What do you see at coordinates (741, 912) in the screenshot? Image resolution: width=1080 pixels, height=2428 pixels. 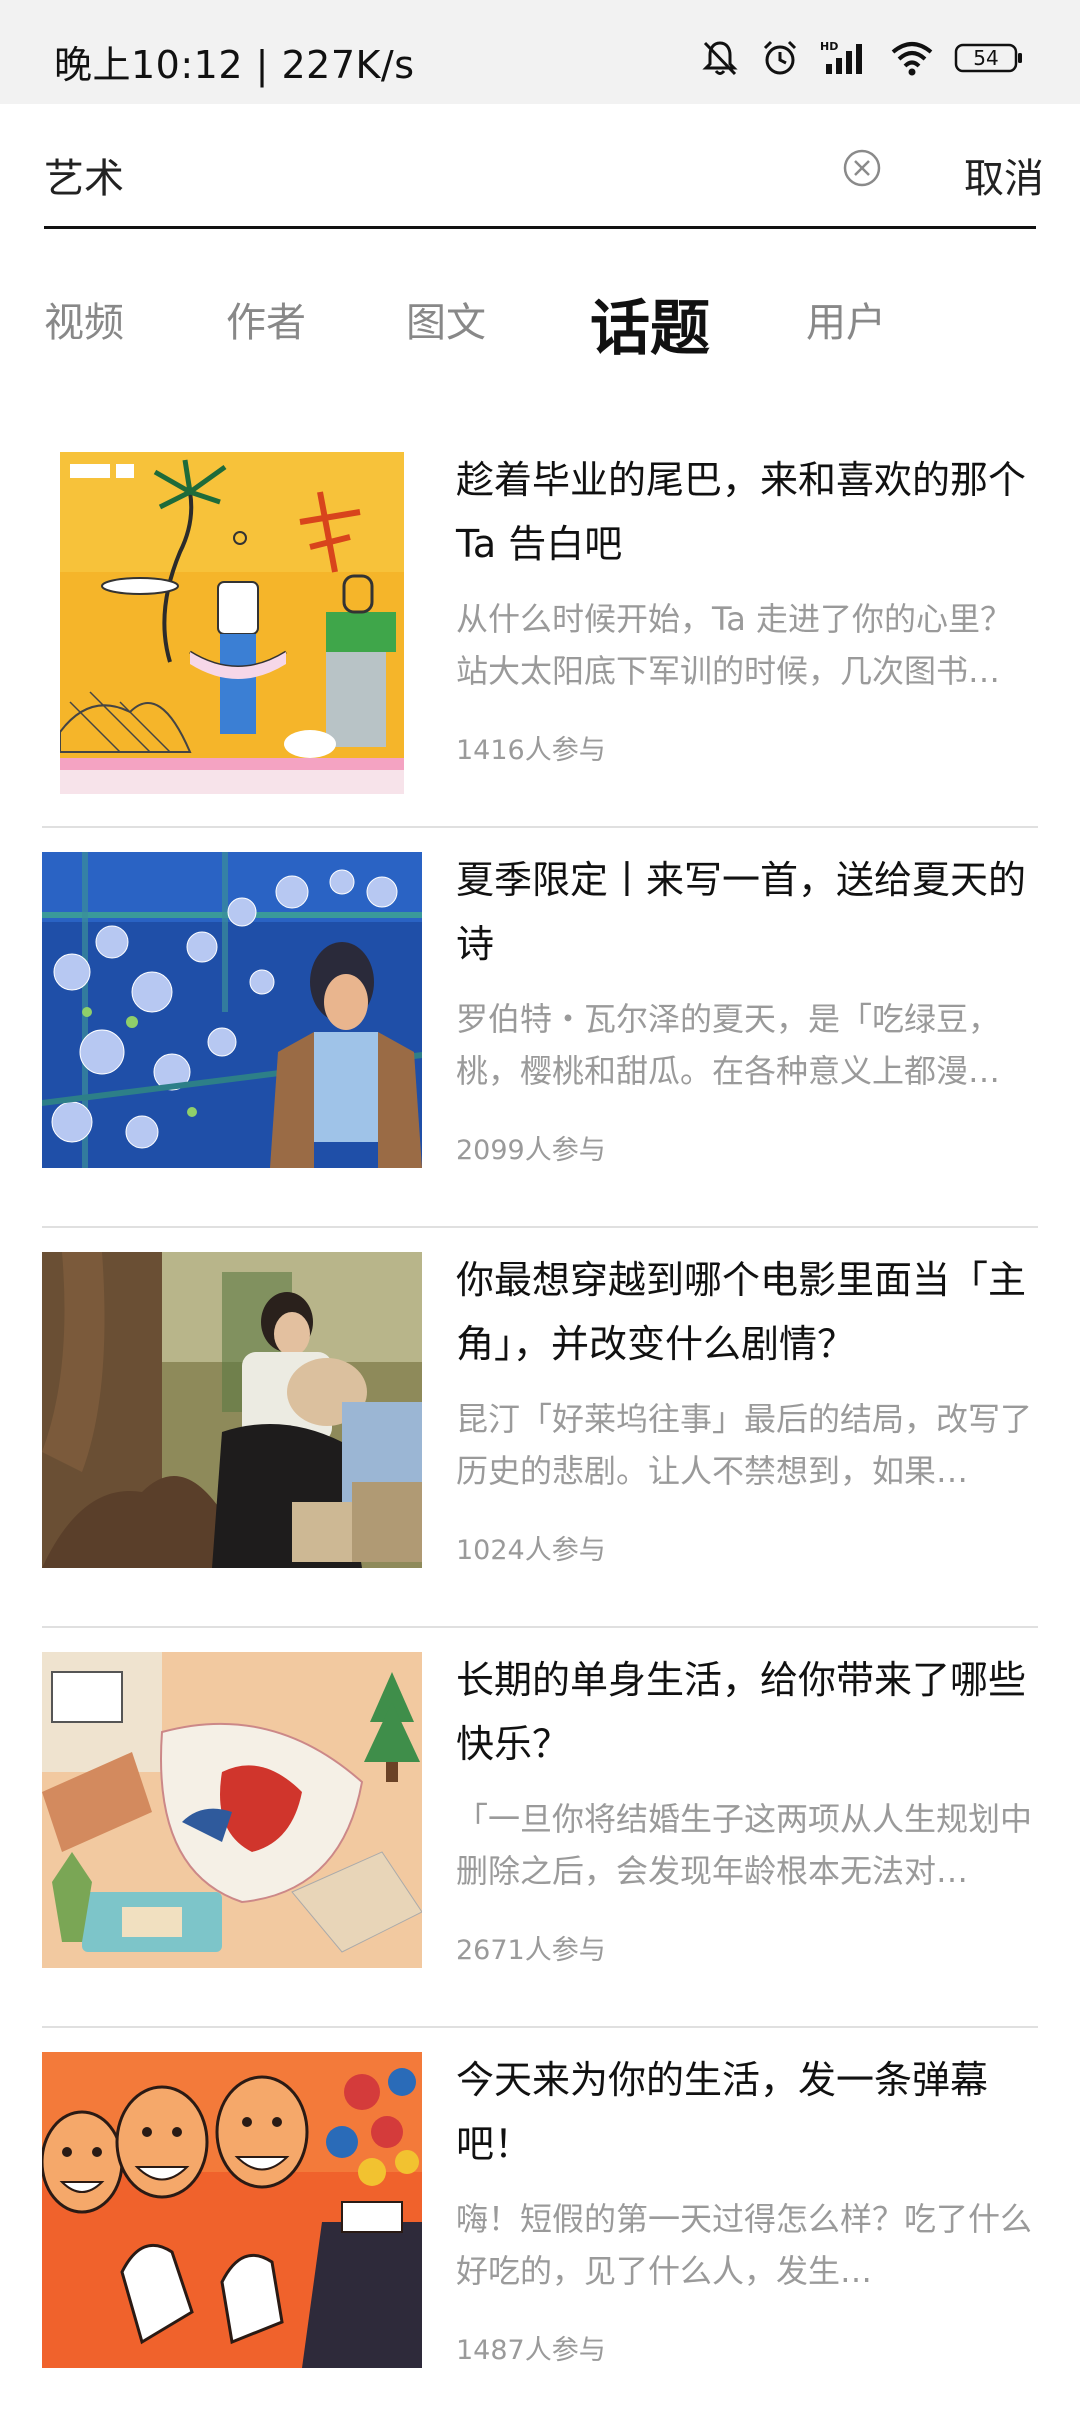 I see `topic-title: 夏季限定丨来写一首，送给夏天的诗` at bounding box center [741, 912].